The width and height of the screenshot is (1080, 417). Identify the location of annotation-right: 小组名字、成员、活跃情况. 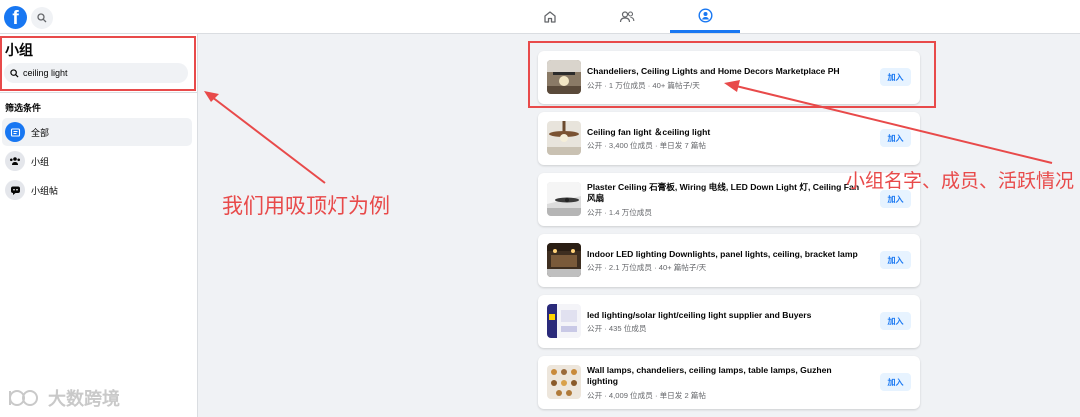
(960, 181).